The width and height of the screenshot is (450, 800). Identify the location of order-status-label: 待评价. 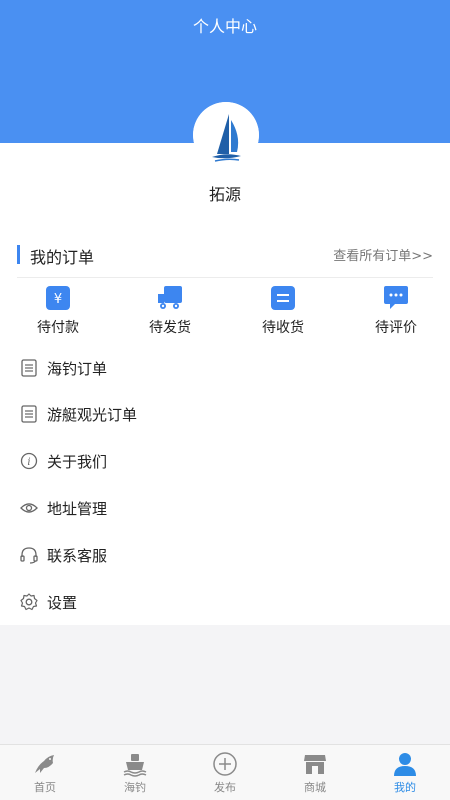
(396, 328).